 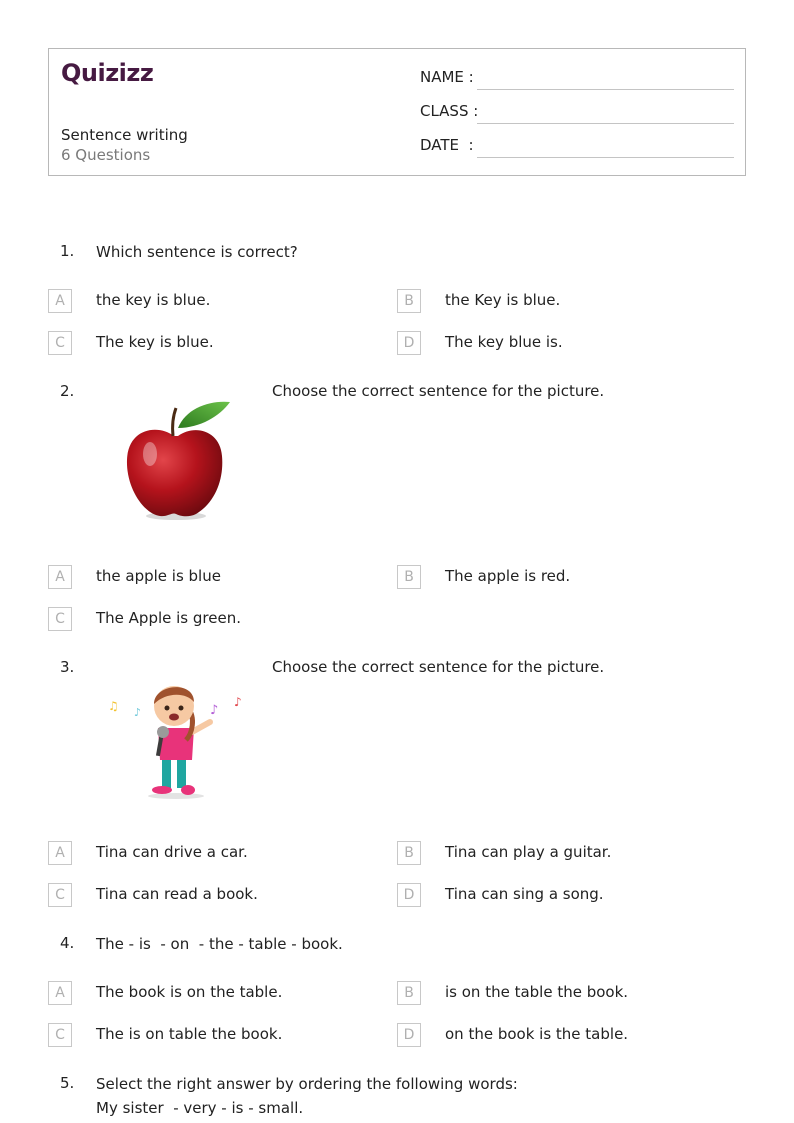 I want to click on class-field: CLASS :, so click(x=577, y=114).